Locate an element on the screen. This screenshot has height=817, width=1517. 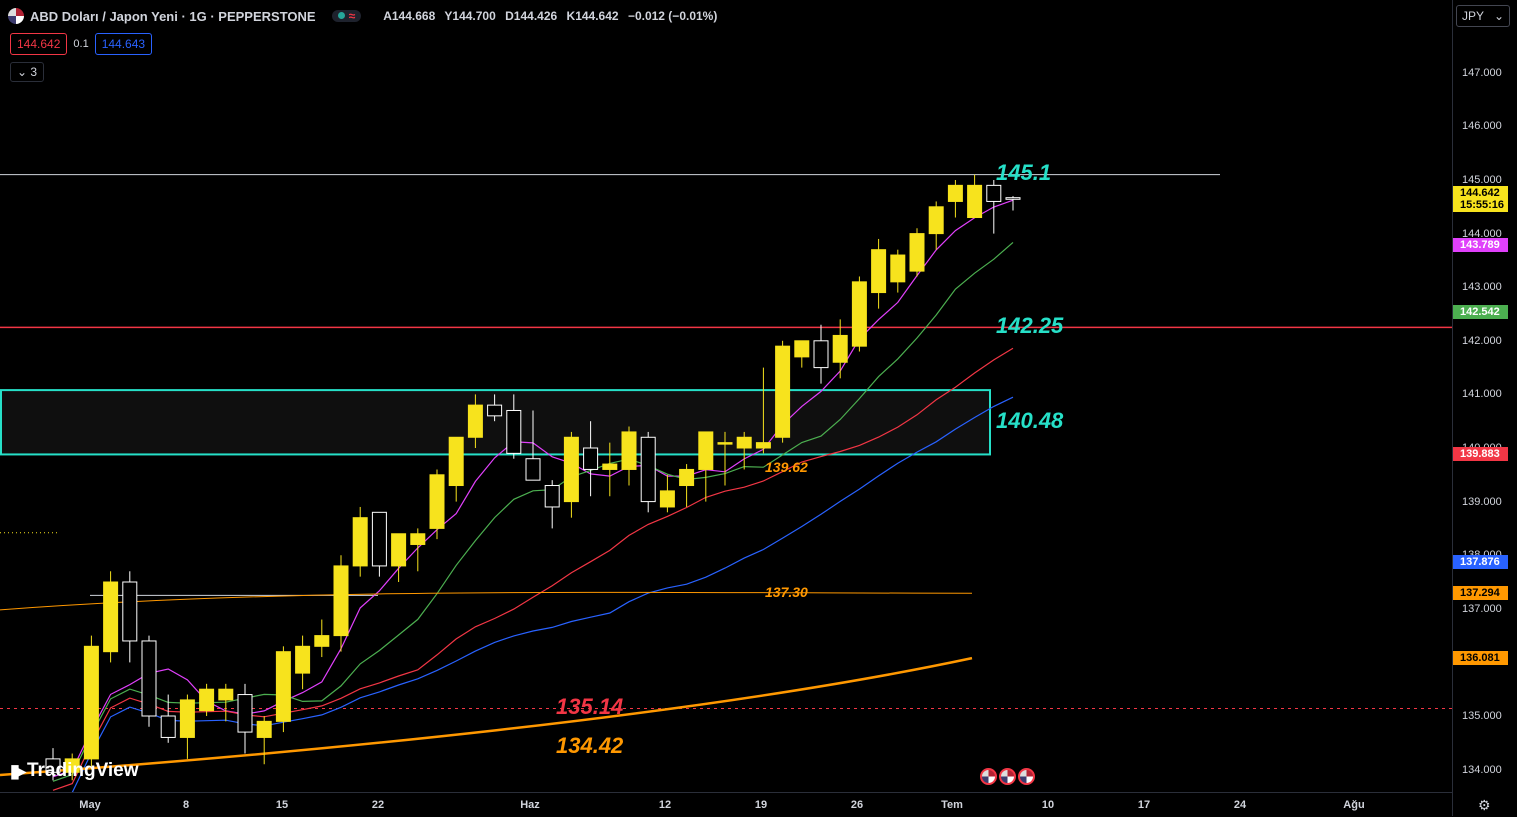
sell-button: 144.642 is located at coordinates (39, 44).